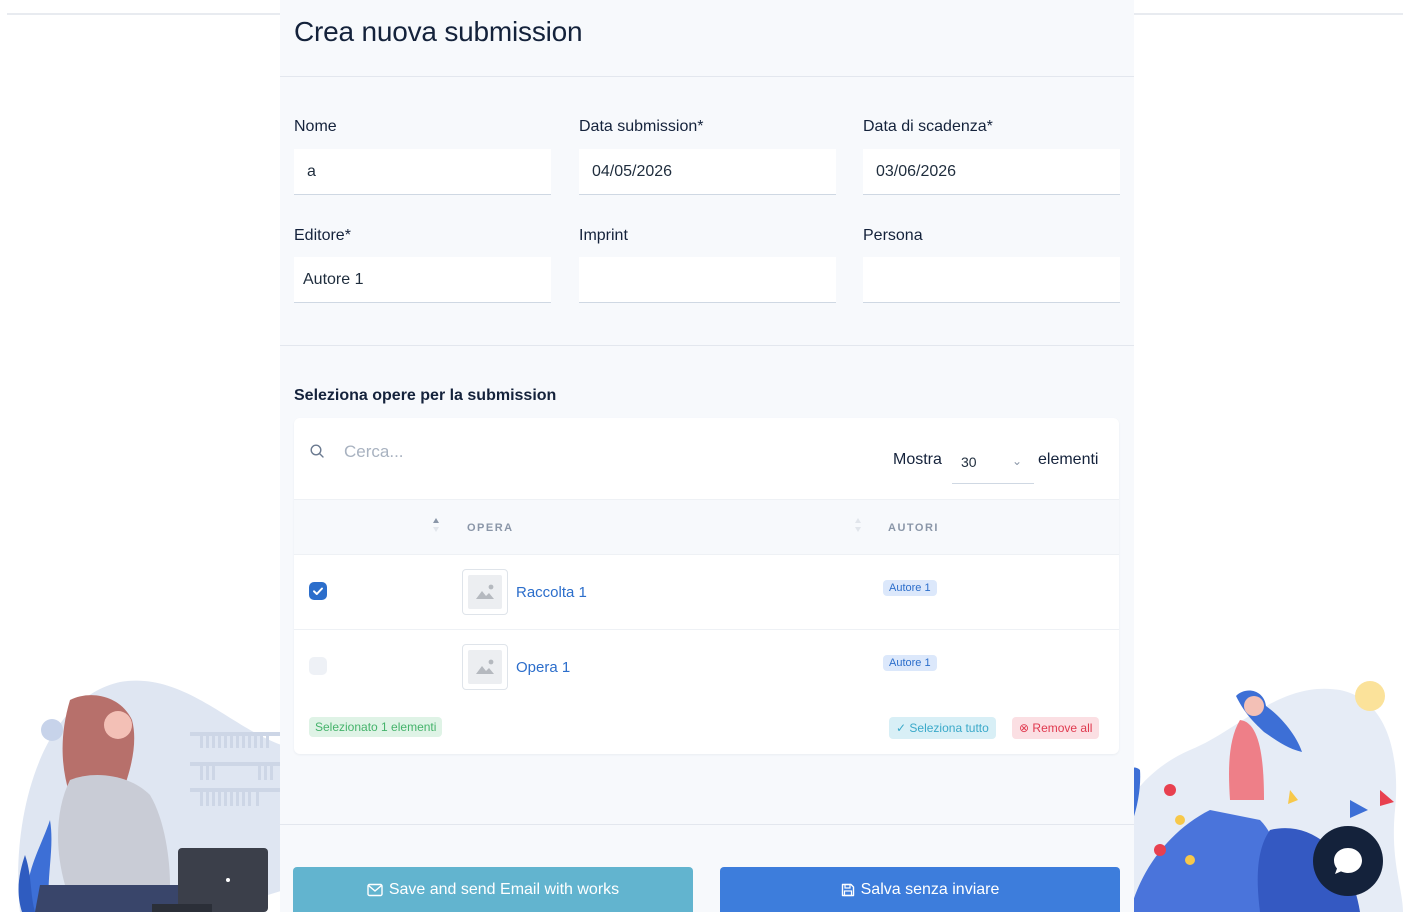 The image size is (1403, 912). Describe the element at coordinates (928, 126) in the screenshot. I see `data-scadenza-label: Data di scadenza*` at that location.